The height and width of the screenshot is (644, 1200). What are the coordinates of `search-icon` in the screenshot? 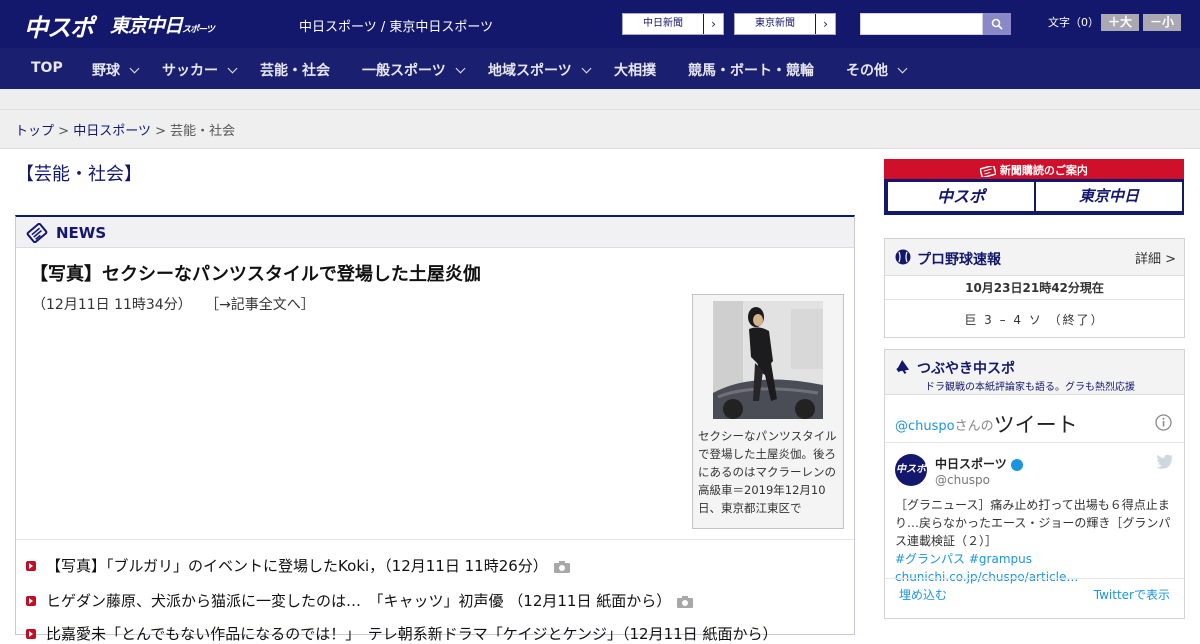 It's located at (997, 24).